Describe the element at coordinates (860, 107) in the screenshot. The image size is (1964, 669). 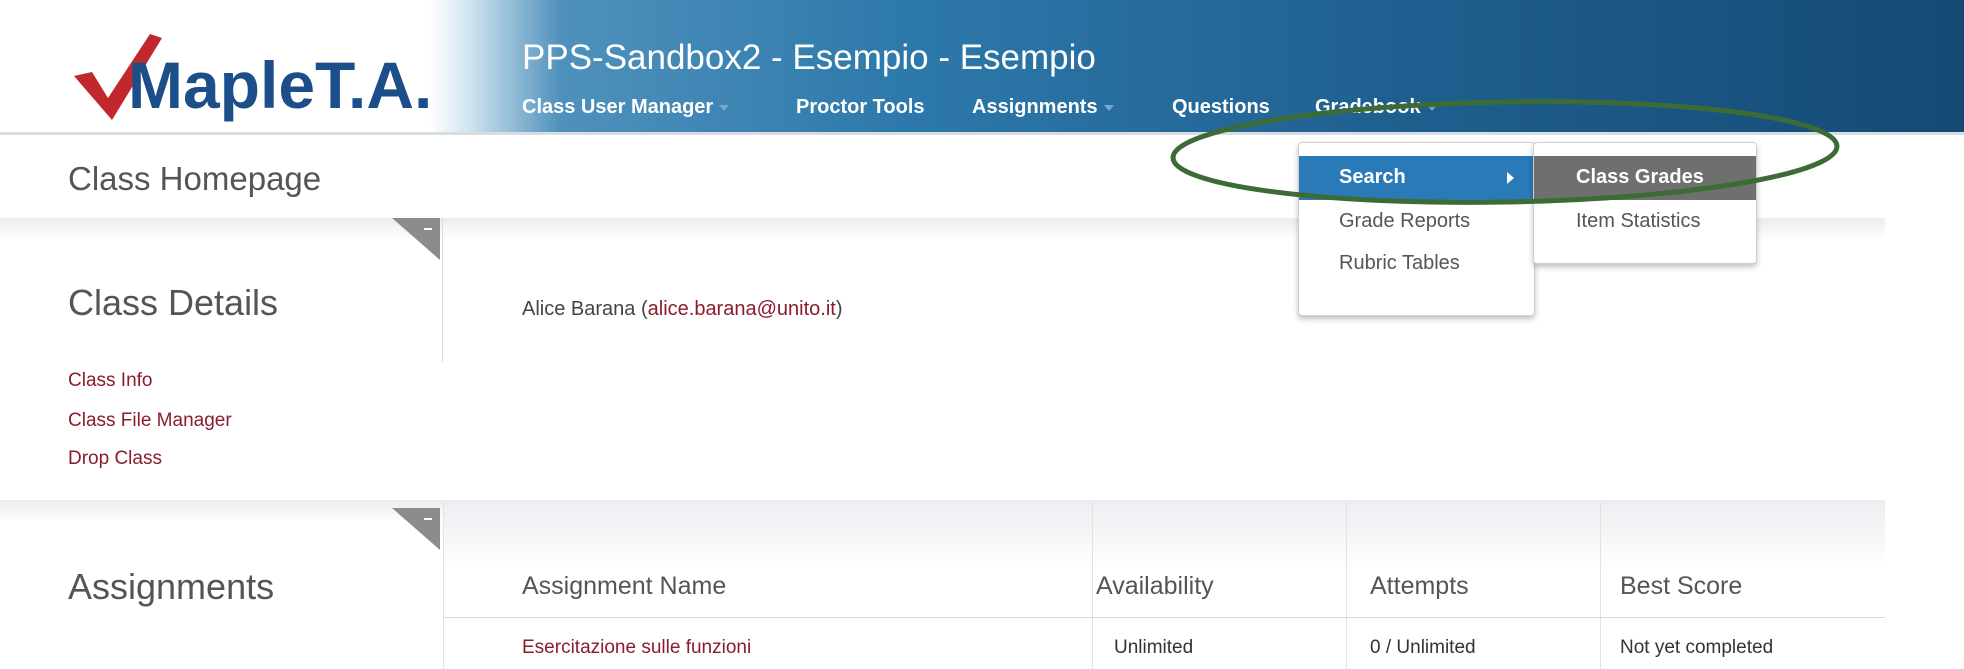
I see `nav-proctor-tools: Proctor Tools` at that location.